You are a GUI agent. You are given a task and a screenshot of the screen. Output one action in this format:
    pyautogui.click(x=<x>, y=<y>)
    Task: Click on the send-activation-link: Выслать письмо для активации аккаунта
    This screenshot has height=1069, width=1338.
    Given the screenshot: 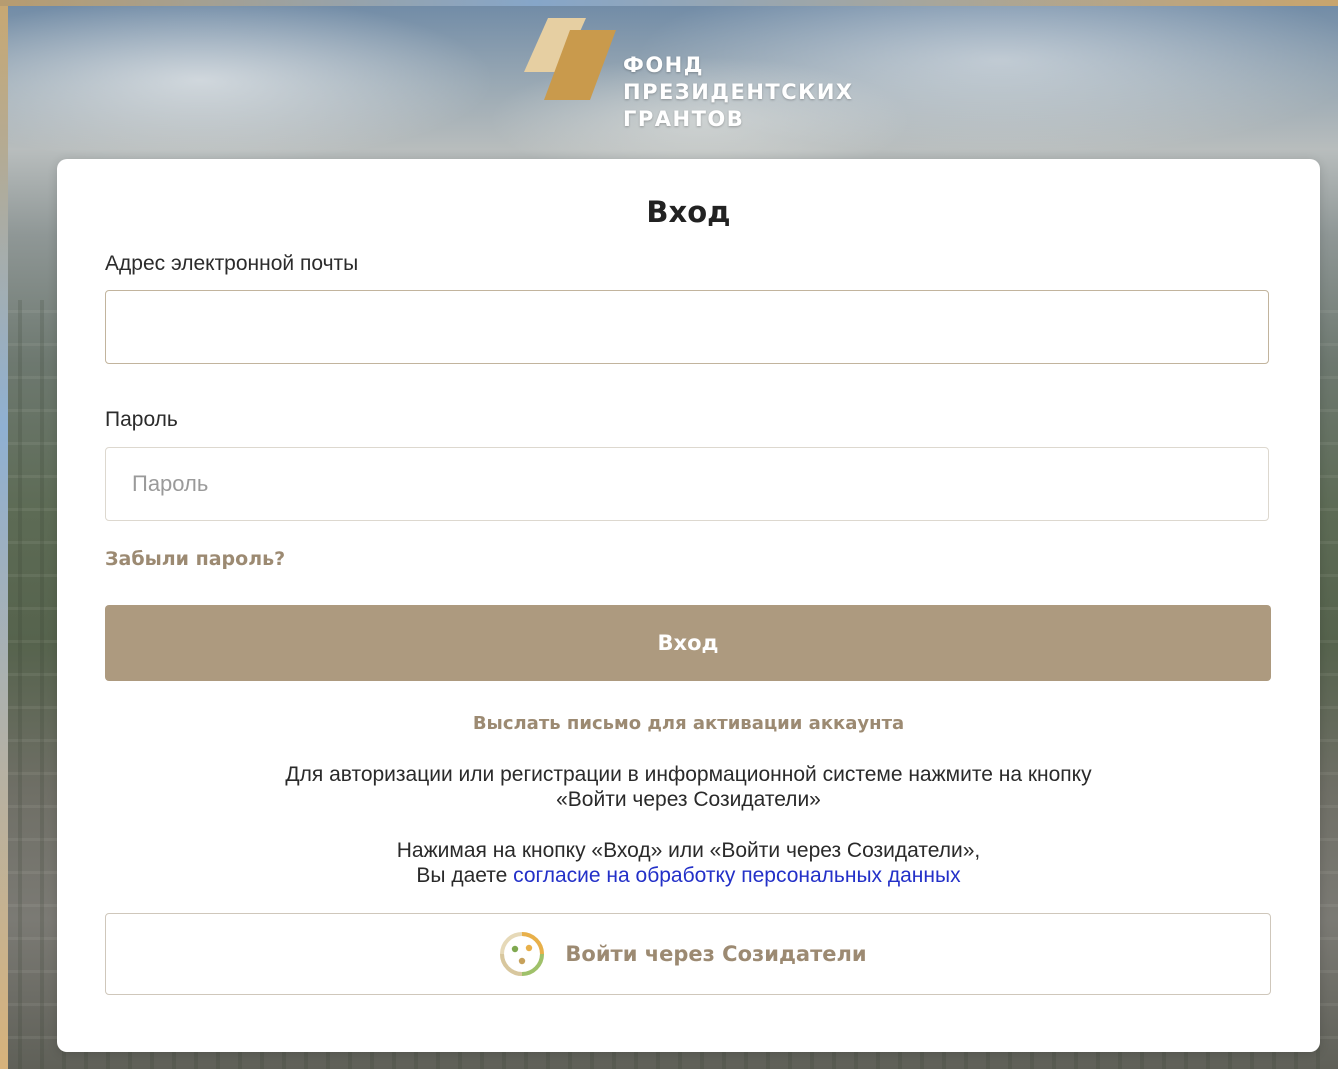 What is the action you would take?
    pyautogui.click(x=688, y=723)
    